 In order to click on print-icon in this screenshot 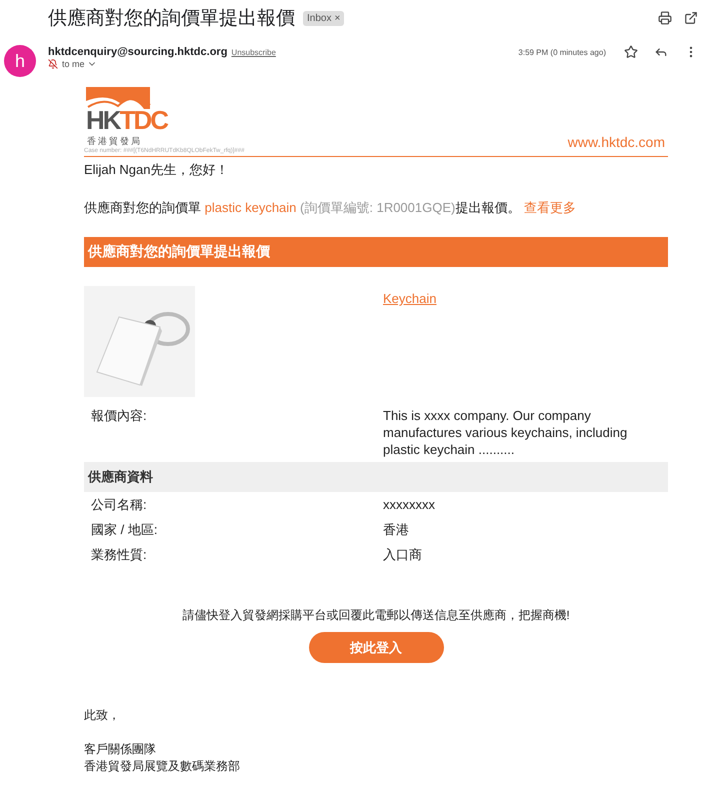, I will do `click(665, 18)`.